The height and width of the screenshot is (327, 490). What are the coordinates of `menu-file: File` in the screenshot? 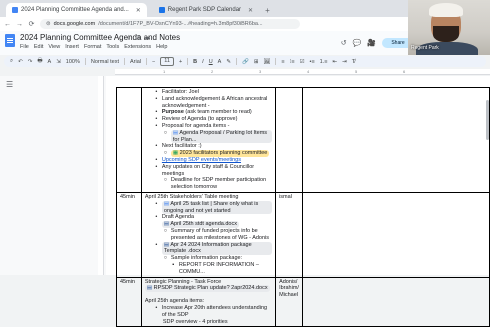 It's located at (24, 47).